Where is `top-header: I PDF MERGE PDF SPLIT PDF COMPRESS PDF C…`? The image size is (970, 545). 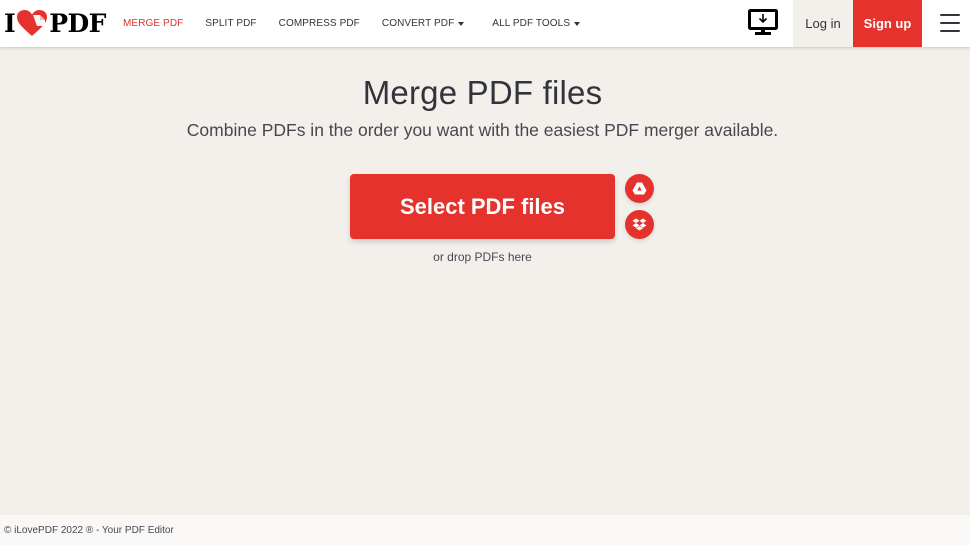 top-header: I PDF MERGE PDF SPLIT PDF COMPRESS PDF C… is located at coordinates (485, 23).